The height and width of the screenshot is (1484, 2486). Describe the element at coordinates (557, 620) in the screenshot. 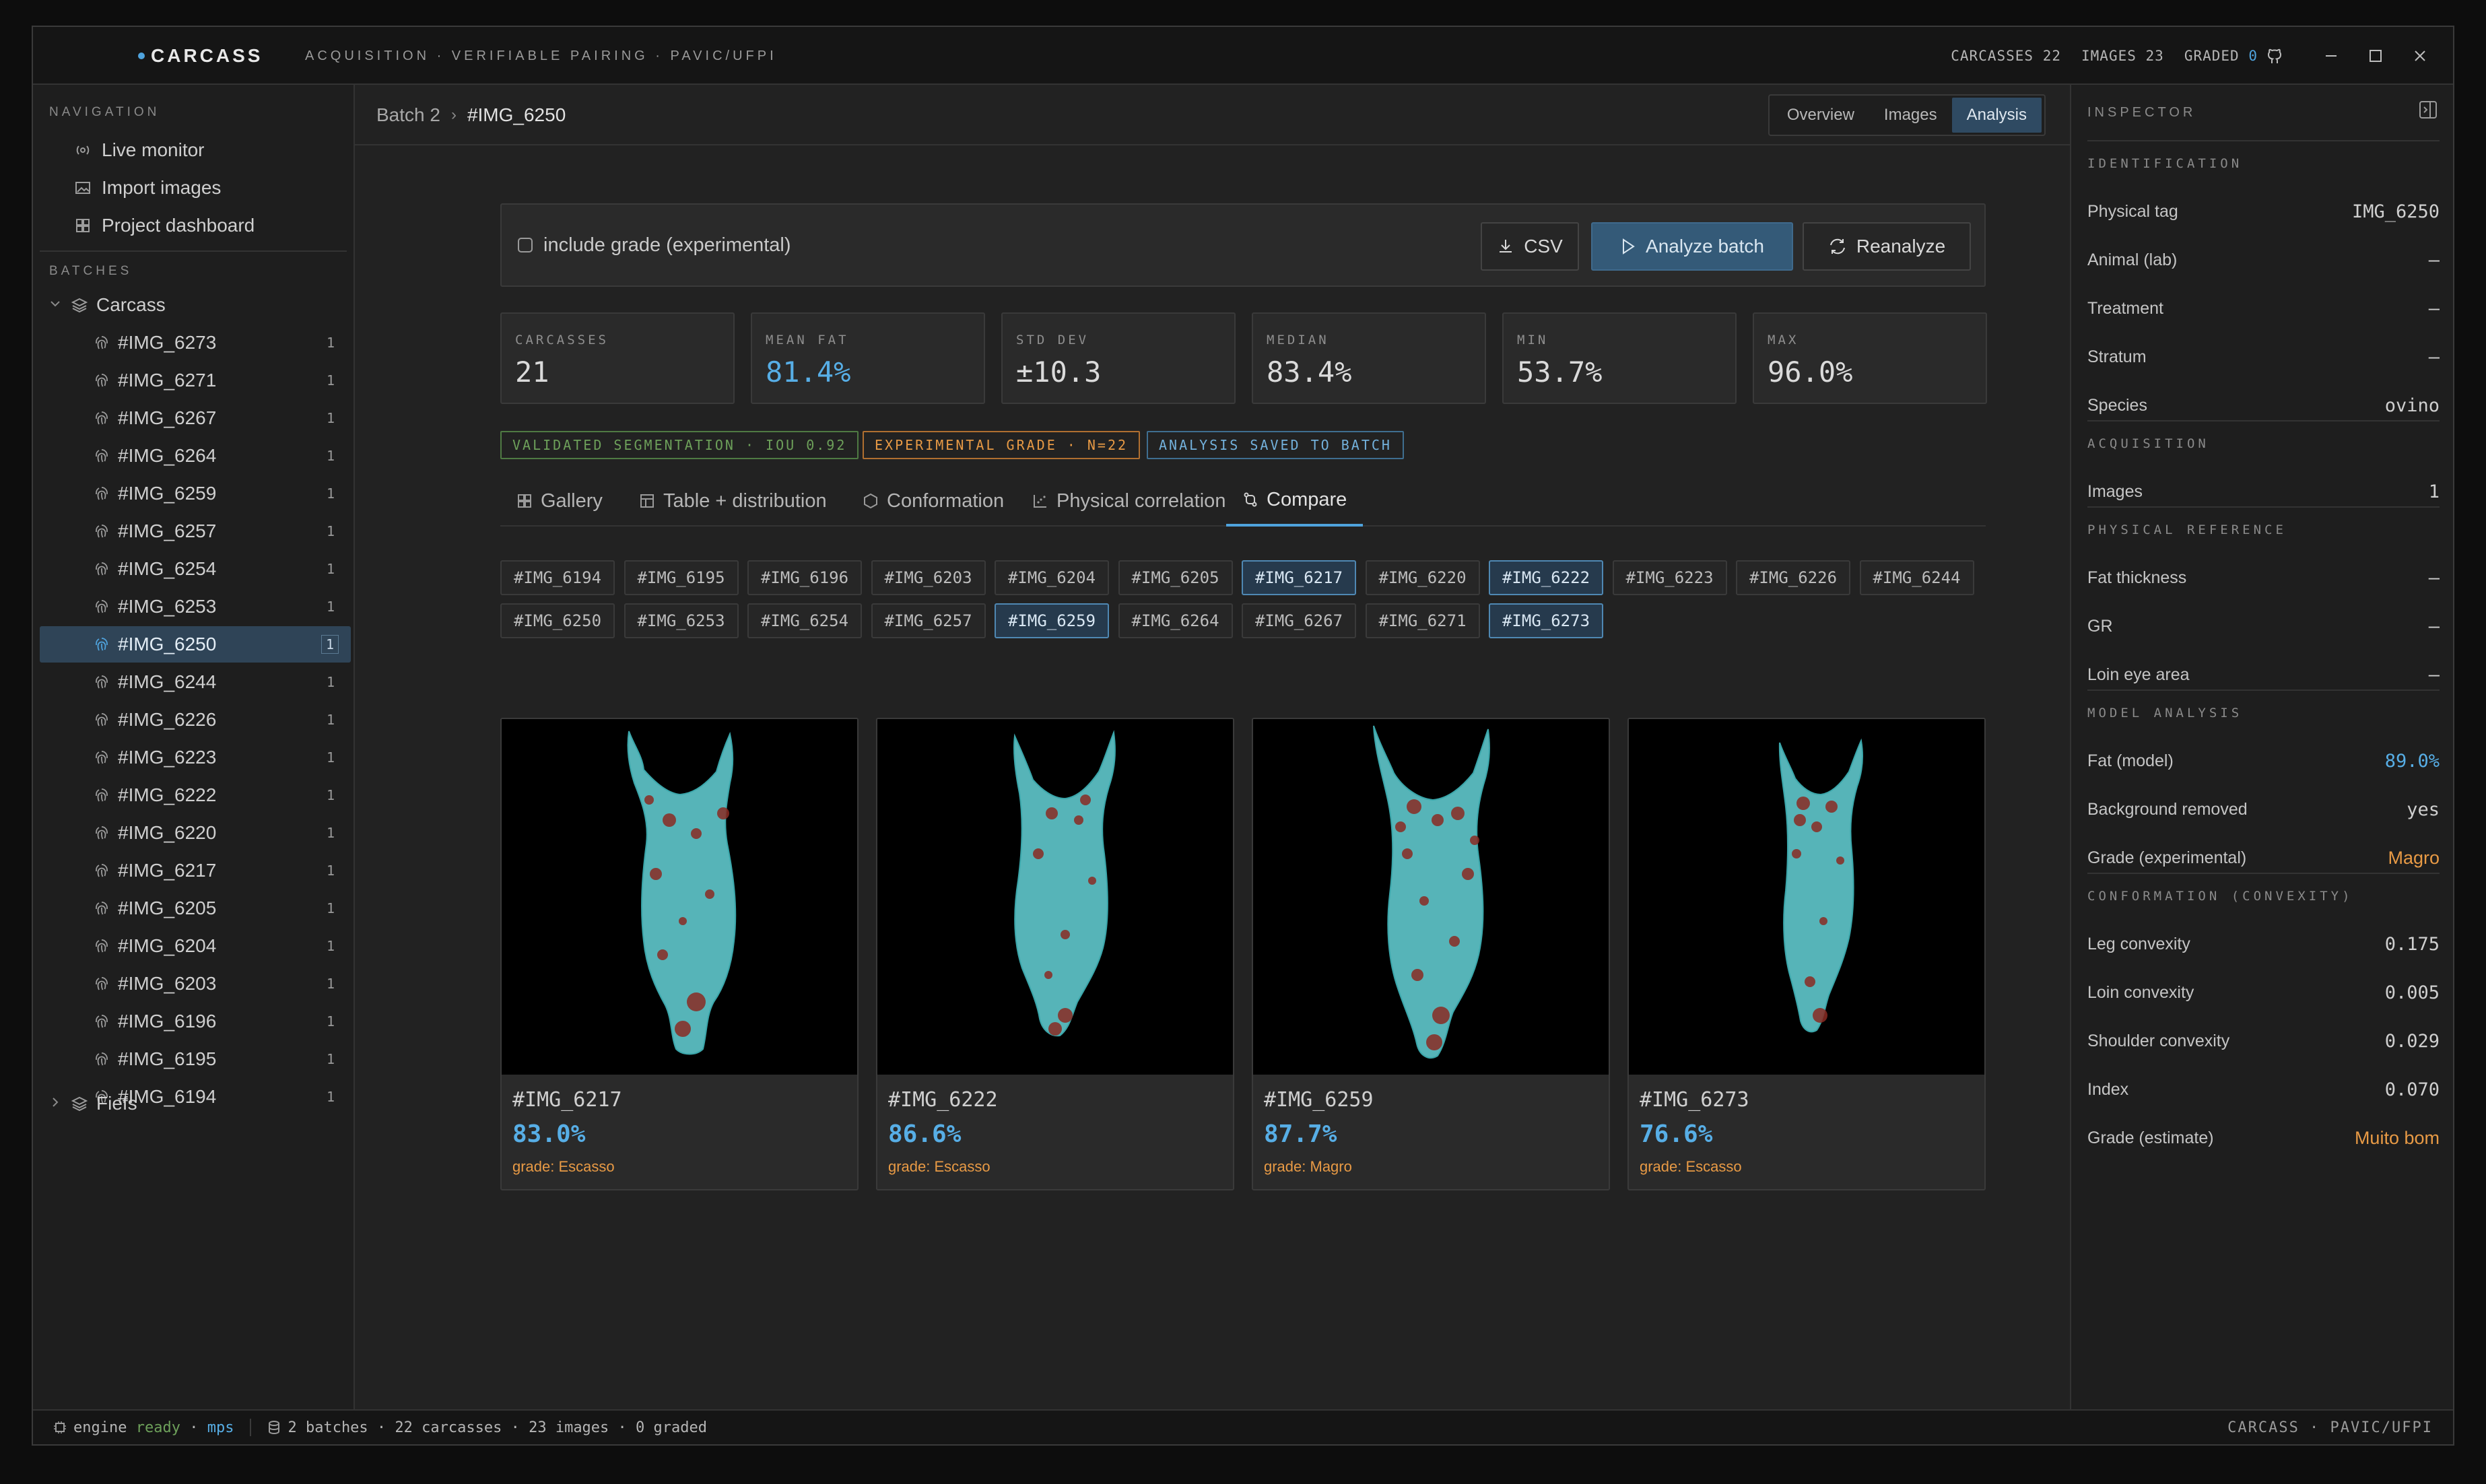

I see `image-chip: #IMG_6250` at that location.